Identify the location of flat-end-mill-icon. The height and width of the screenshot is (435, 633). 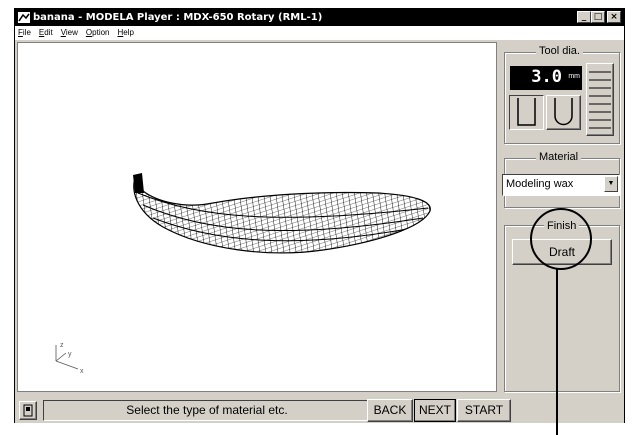
(526, 112).